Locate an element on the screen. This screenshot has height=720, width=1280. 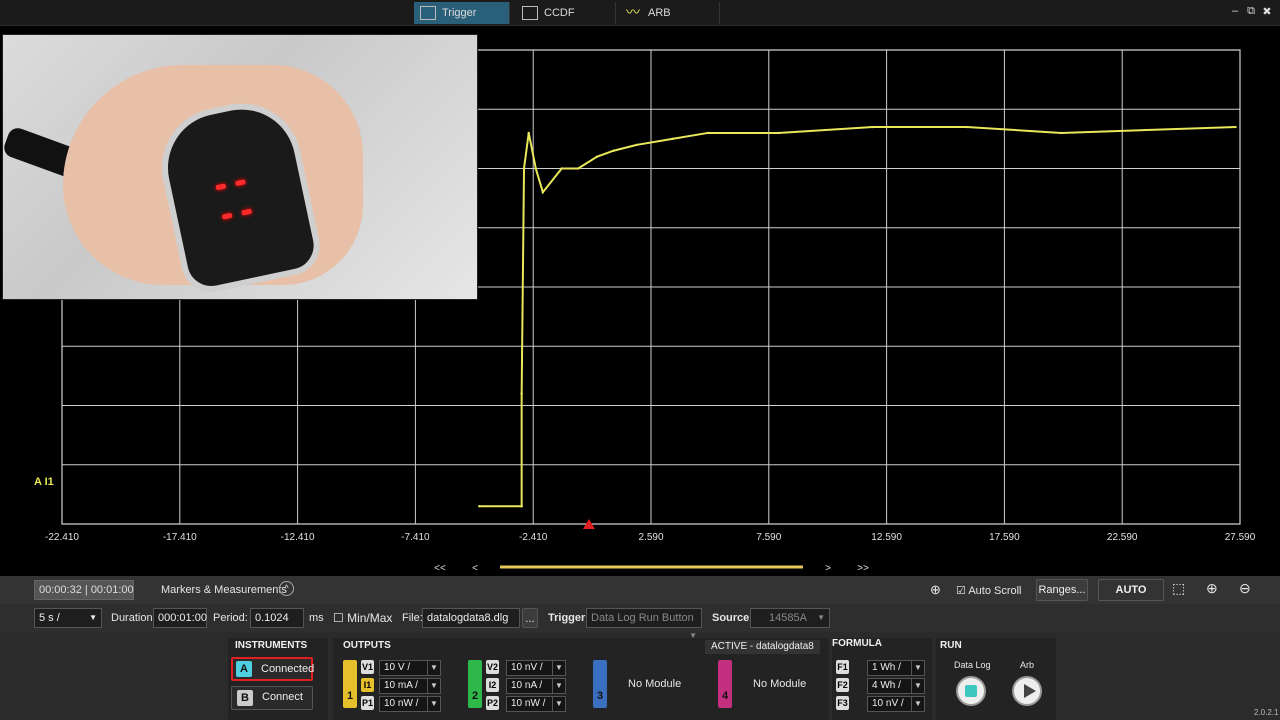
v2-scale-select: 10 nV / ▼ is located at coordinates (536, 668).